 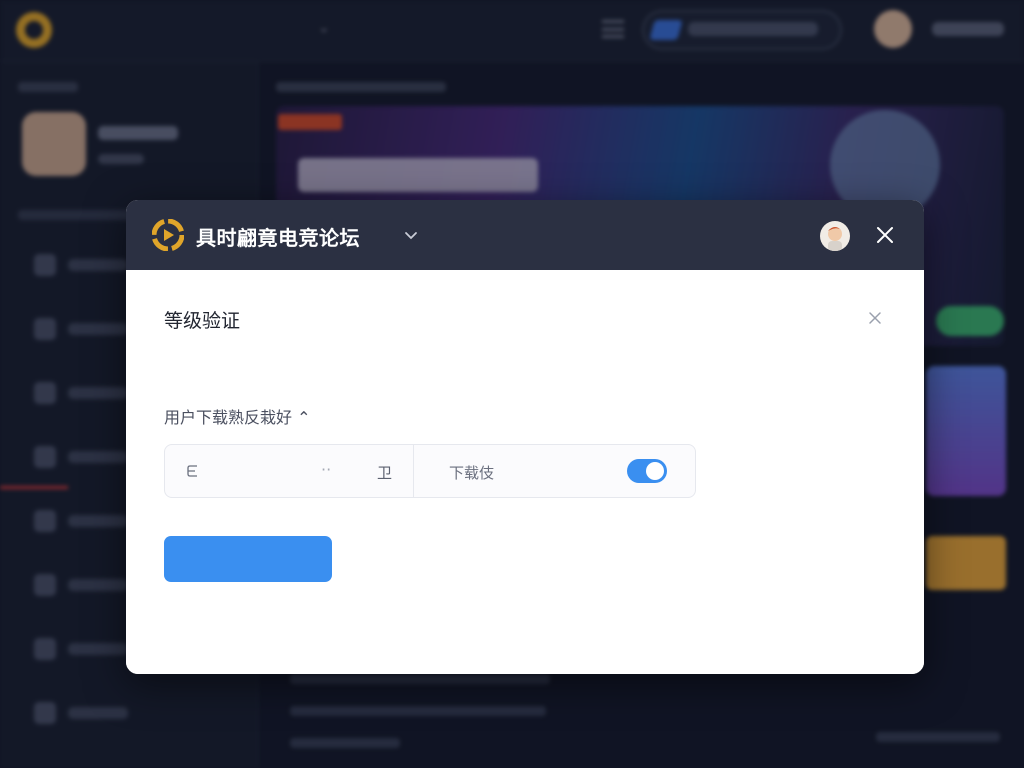 What do you see at coordinates (248, 559) in the screenshot?
I see `confirm-button` at bounding box center [248, 559].